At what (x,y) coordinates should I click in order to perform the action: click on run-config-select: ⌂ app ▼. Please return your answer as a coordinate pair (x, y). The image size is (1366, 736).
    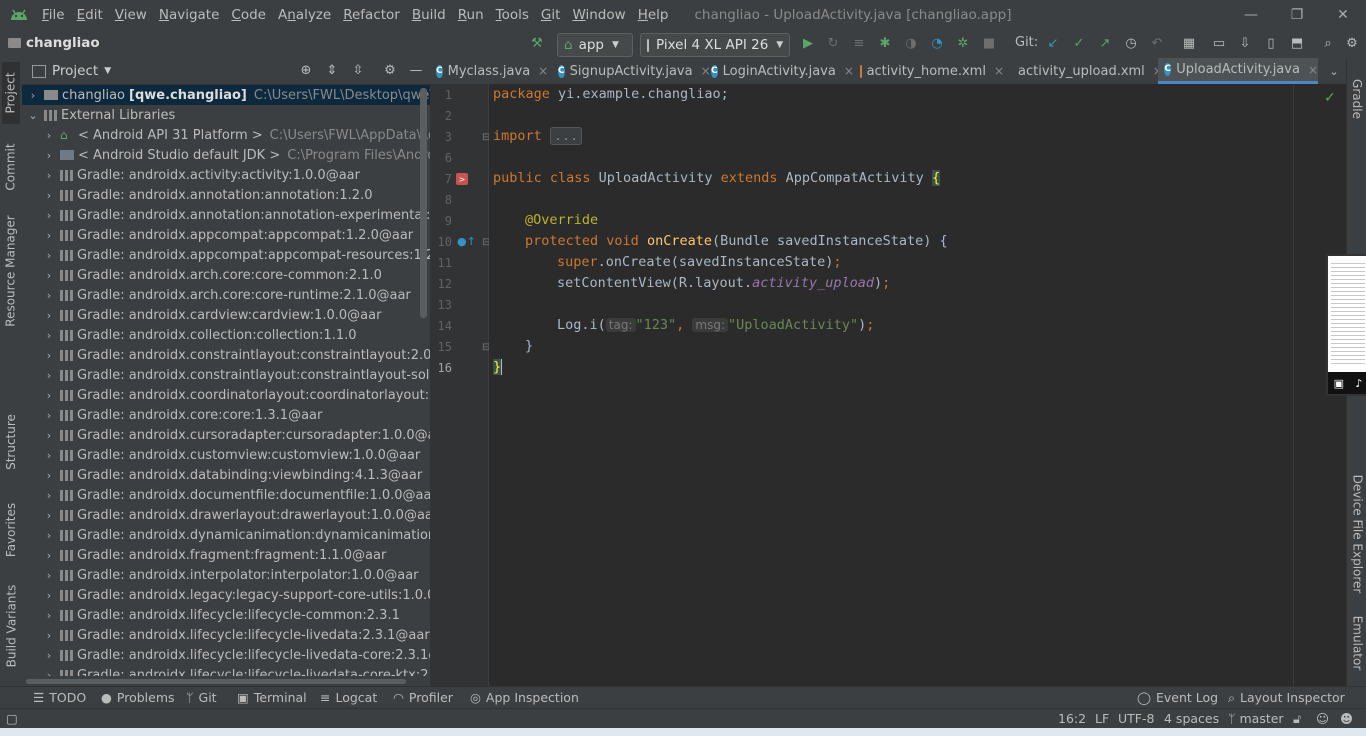
    Looking at the image, I should click on (595, 45).